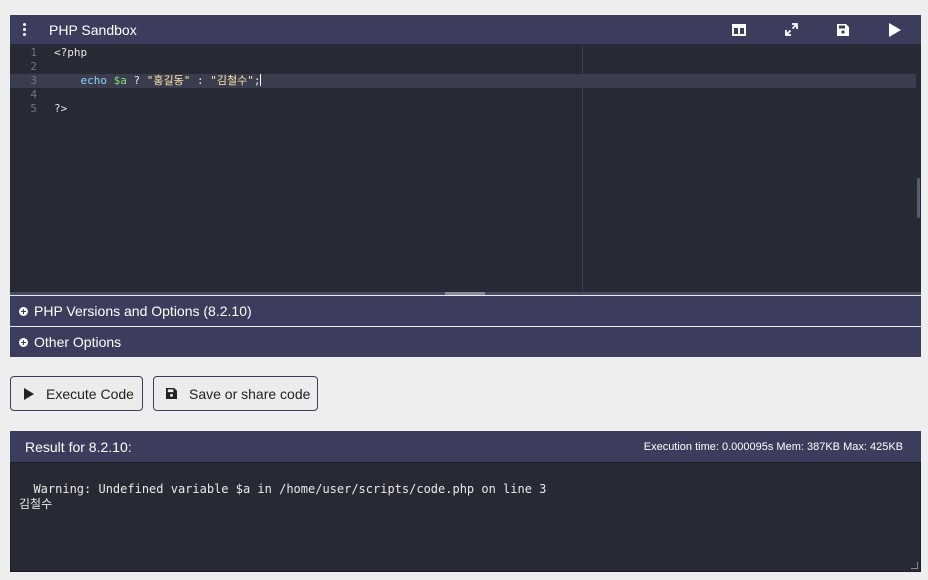 This screenshot has width=928, height=580. I want to click on other-options-label: Other Options, so click(78, 342).